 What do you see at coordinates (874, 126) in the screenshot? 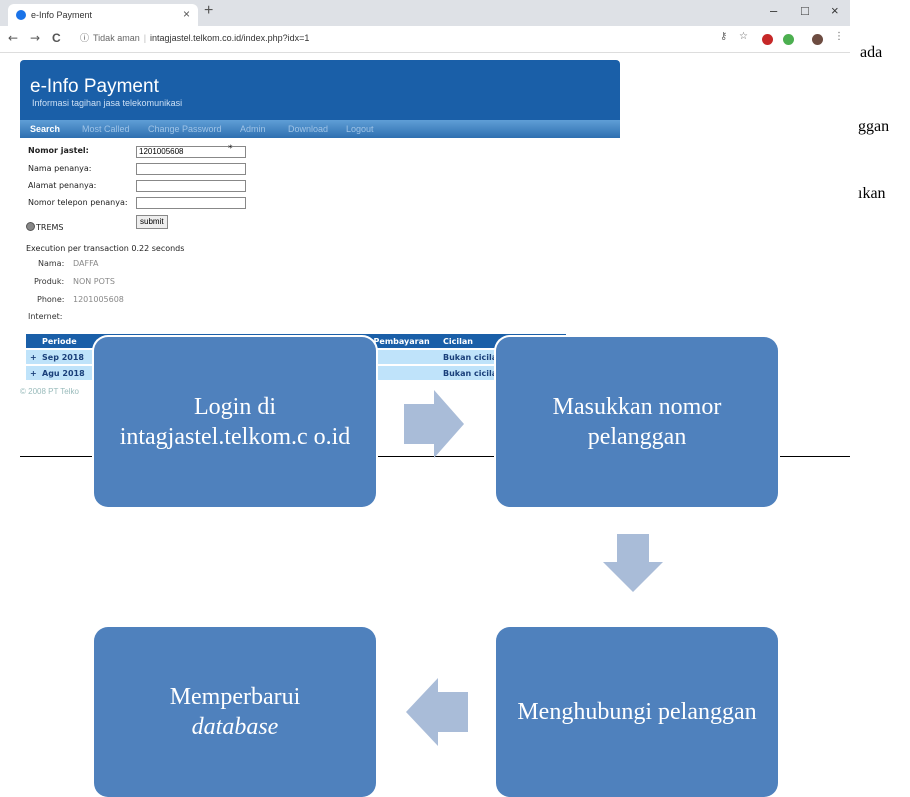
I see `doc-fragment: ggan` at bounding box center [874, 126].